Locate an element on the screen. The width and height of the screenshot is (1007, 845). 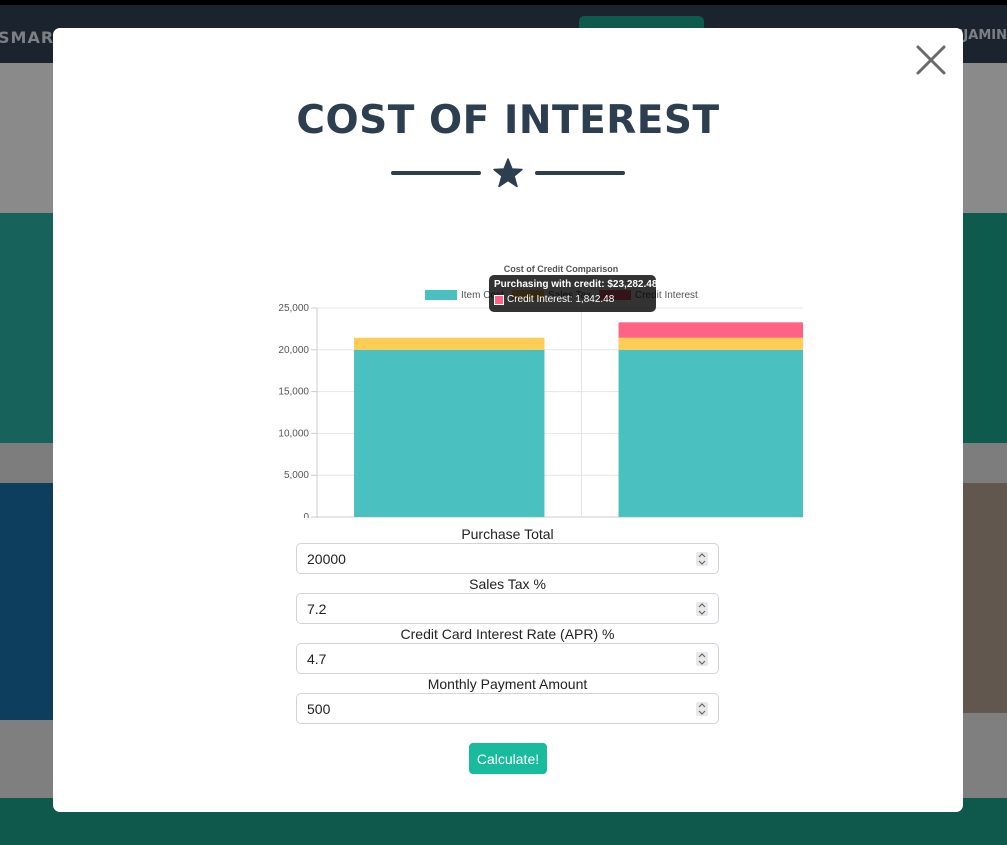
y-tick-label: 5,000 is located at coordinates (296, 475).